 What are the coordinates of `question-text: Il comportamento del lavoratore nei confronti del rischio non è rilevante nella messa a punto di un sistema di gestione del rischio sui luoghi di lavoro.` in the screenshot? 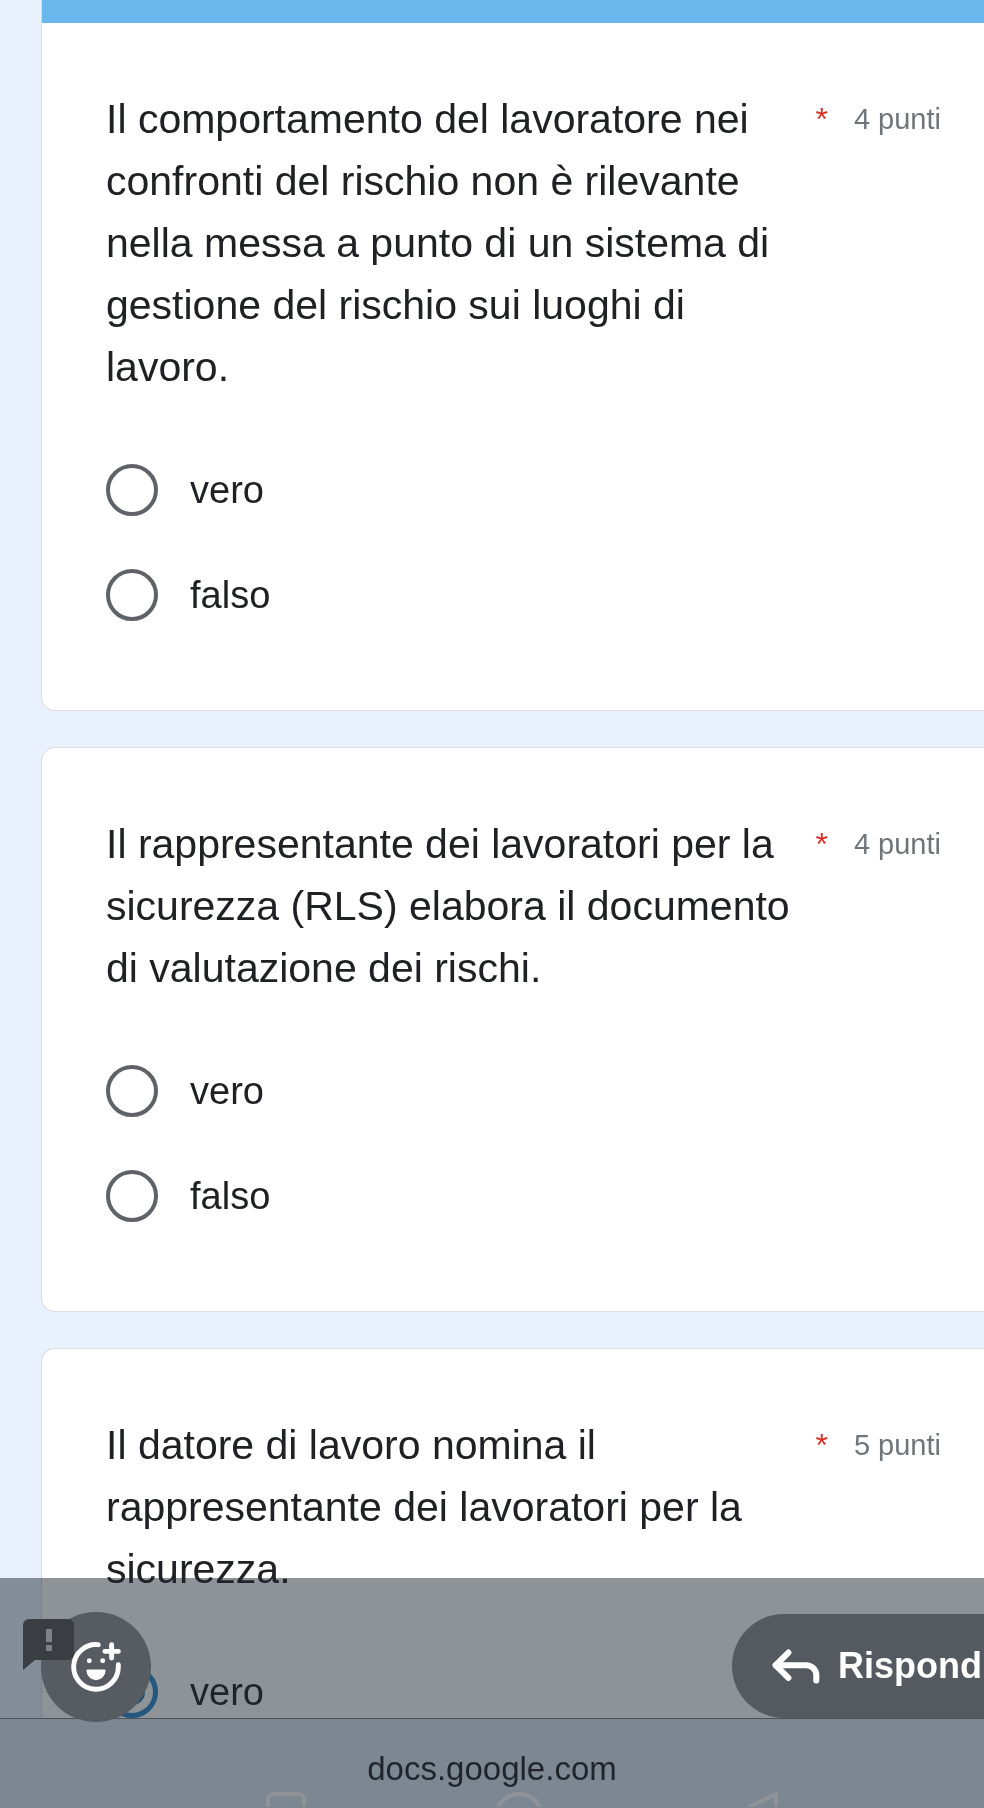 It's located at (438, 243).